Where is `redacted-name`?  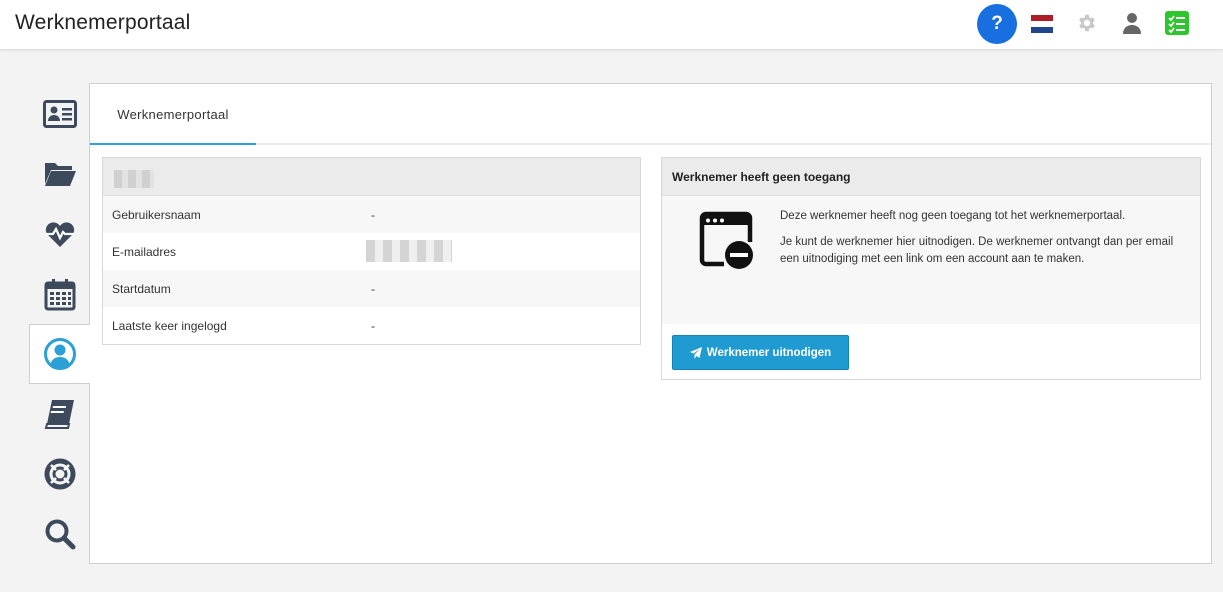 redacted-name is located at coordinates (134, 179).